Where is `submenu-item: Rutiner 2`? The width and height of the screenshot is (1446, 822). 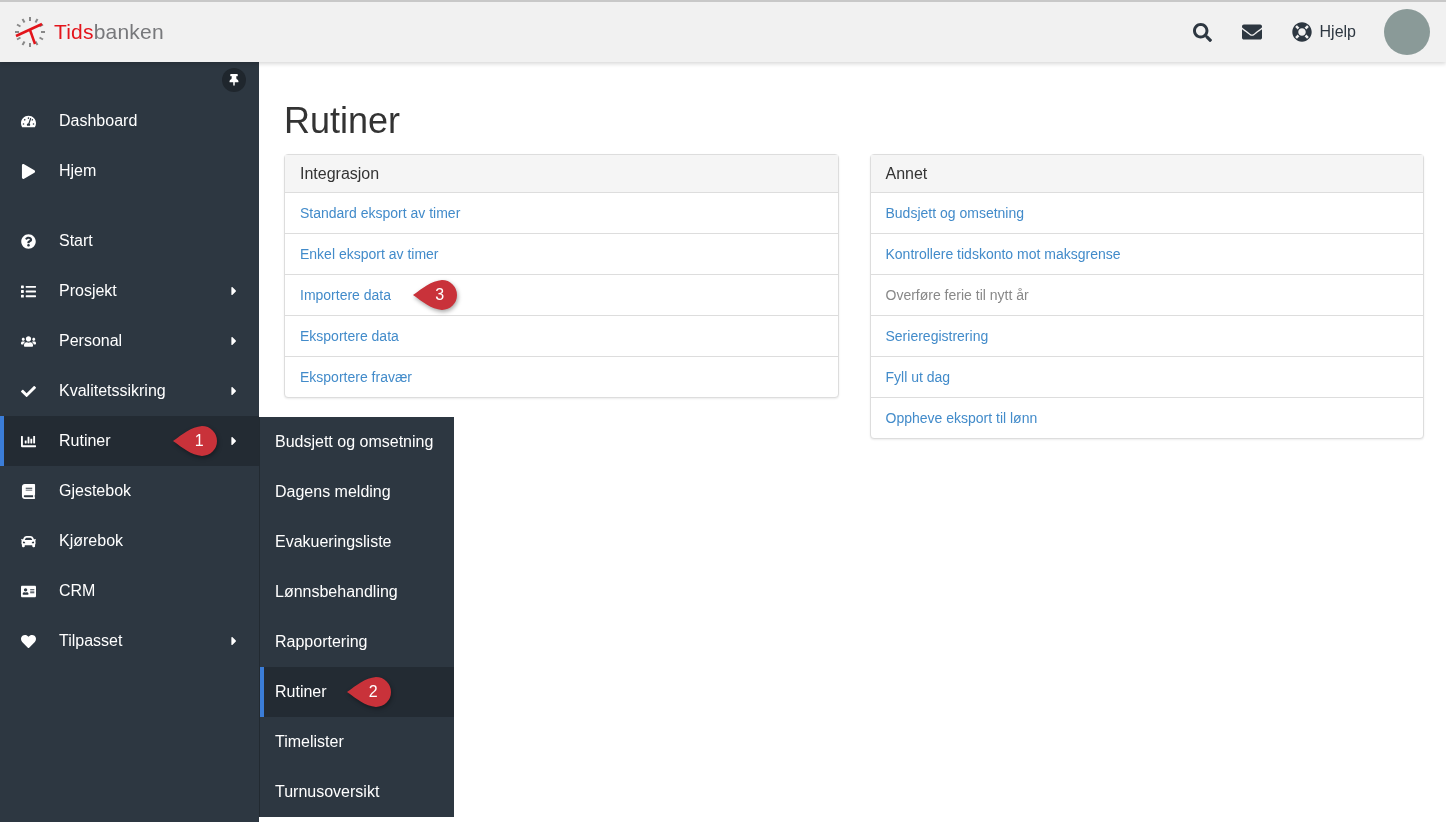
submenu-item: Rutiner 2 is located at coordinates (357, 692).